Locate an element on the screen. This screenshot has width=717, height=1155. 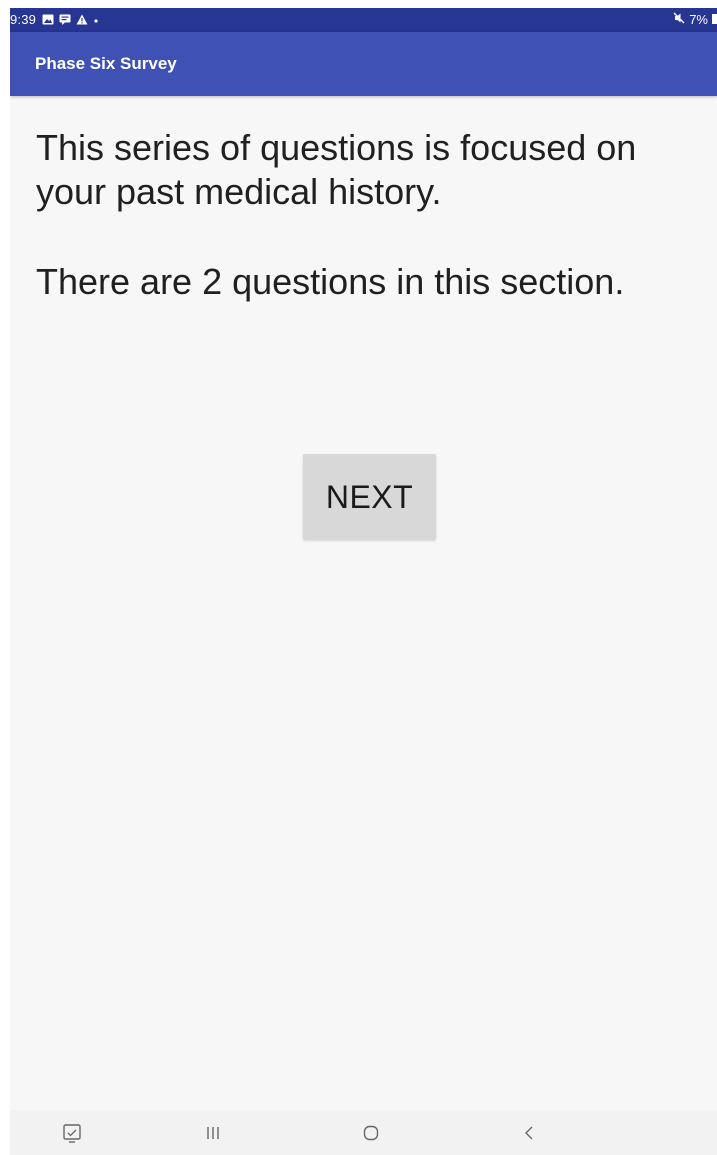
navigation-bar is located at coordinates (363, 1132).